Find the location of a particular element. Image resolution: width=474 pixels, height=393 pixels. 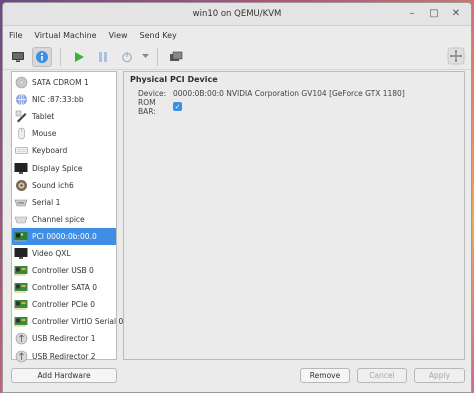

hardware-item-label: Controller PCIe 0 is located at coordinates (64, 305).